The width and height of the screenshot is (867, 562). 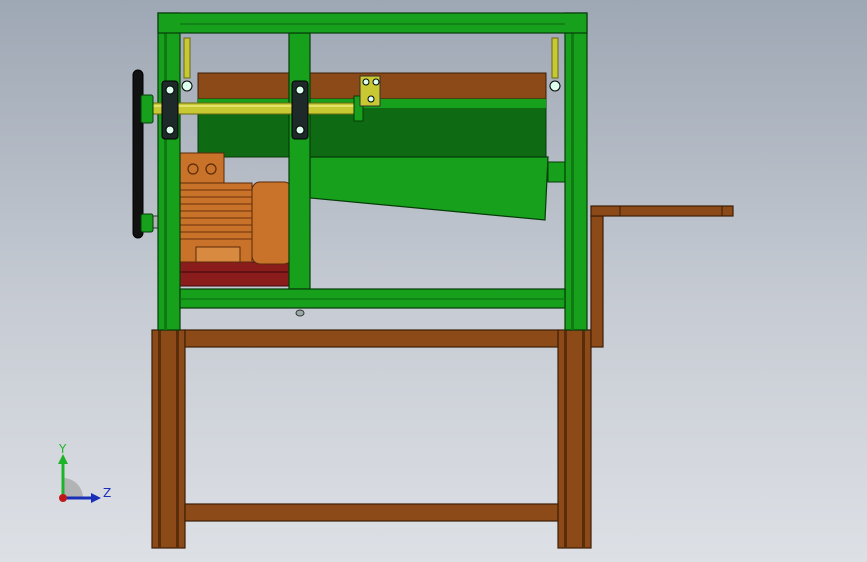 What do you see at coordinates (170, 130) in the screenshot?
I see `left-bearing-bolt-bottom` at bounding box center [170, 130].